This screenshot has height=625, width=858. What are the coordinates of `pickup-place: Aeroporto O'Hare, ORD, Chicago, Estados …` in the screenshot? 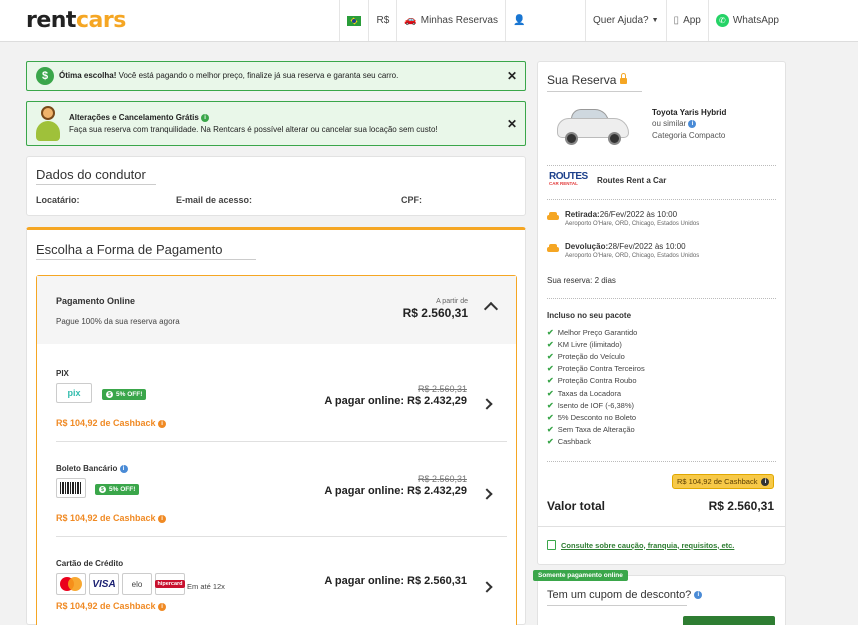 It's located at (632, 224).